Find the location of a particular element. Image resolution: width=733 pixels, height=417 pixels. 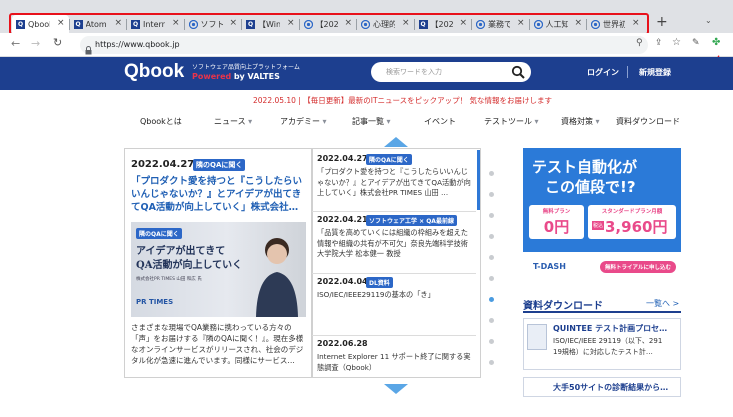

browser-tab: 業務で × is located at coordinates (500, 24).